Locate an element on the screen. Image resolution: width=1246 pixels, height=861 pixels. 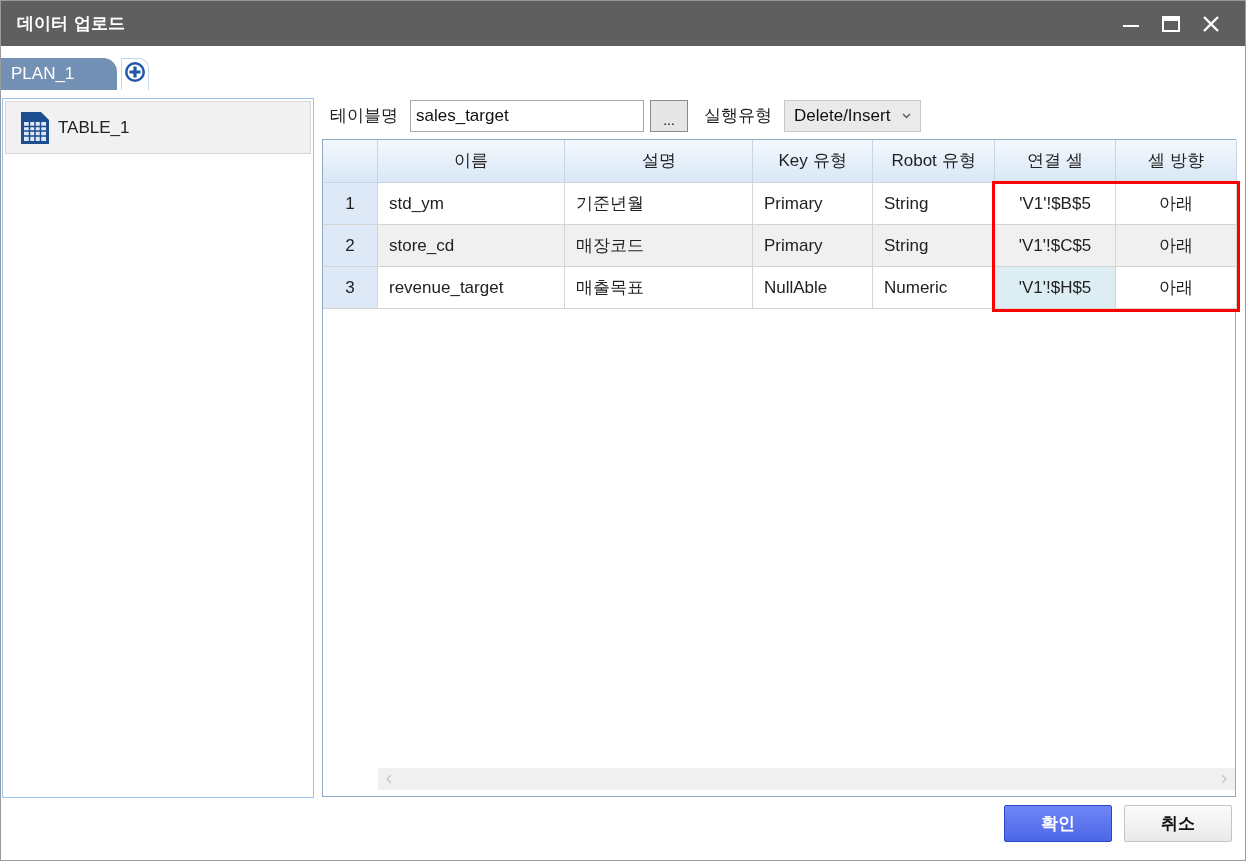
spreadsheet-icon is located at coordinates (35, 127).